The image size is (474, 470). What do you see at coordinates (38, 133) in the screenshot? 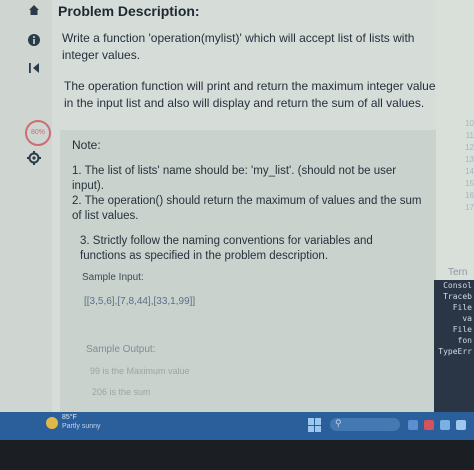
I see `progress-badge: 80%` at bounding box center [38, 133].